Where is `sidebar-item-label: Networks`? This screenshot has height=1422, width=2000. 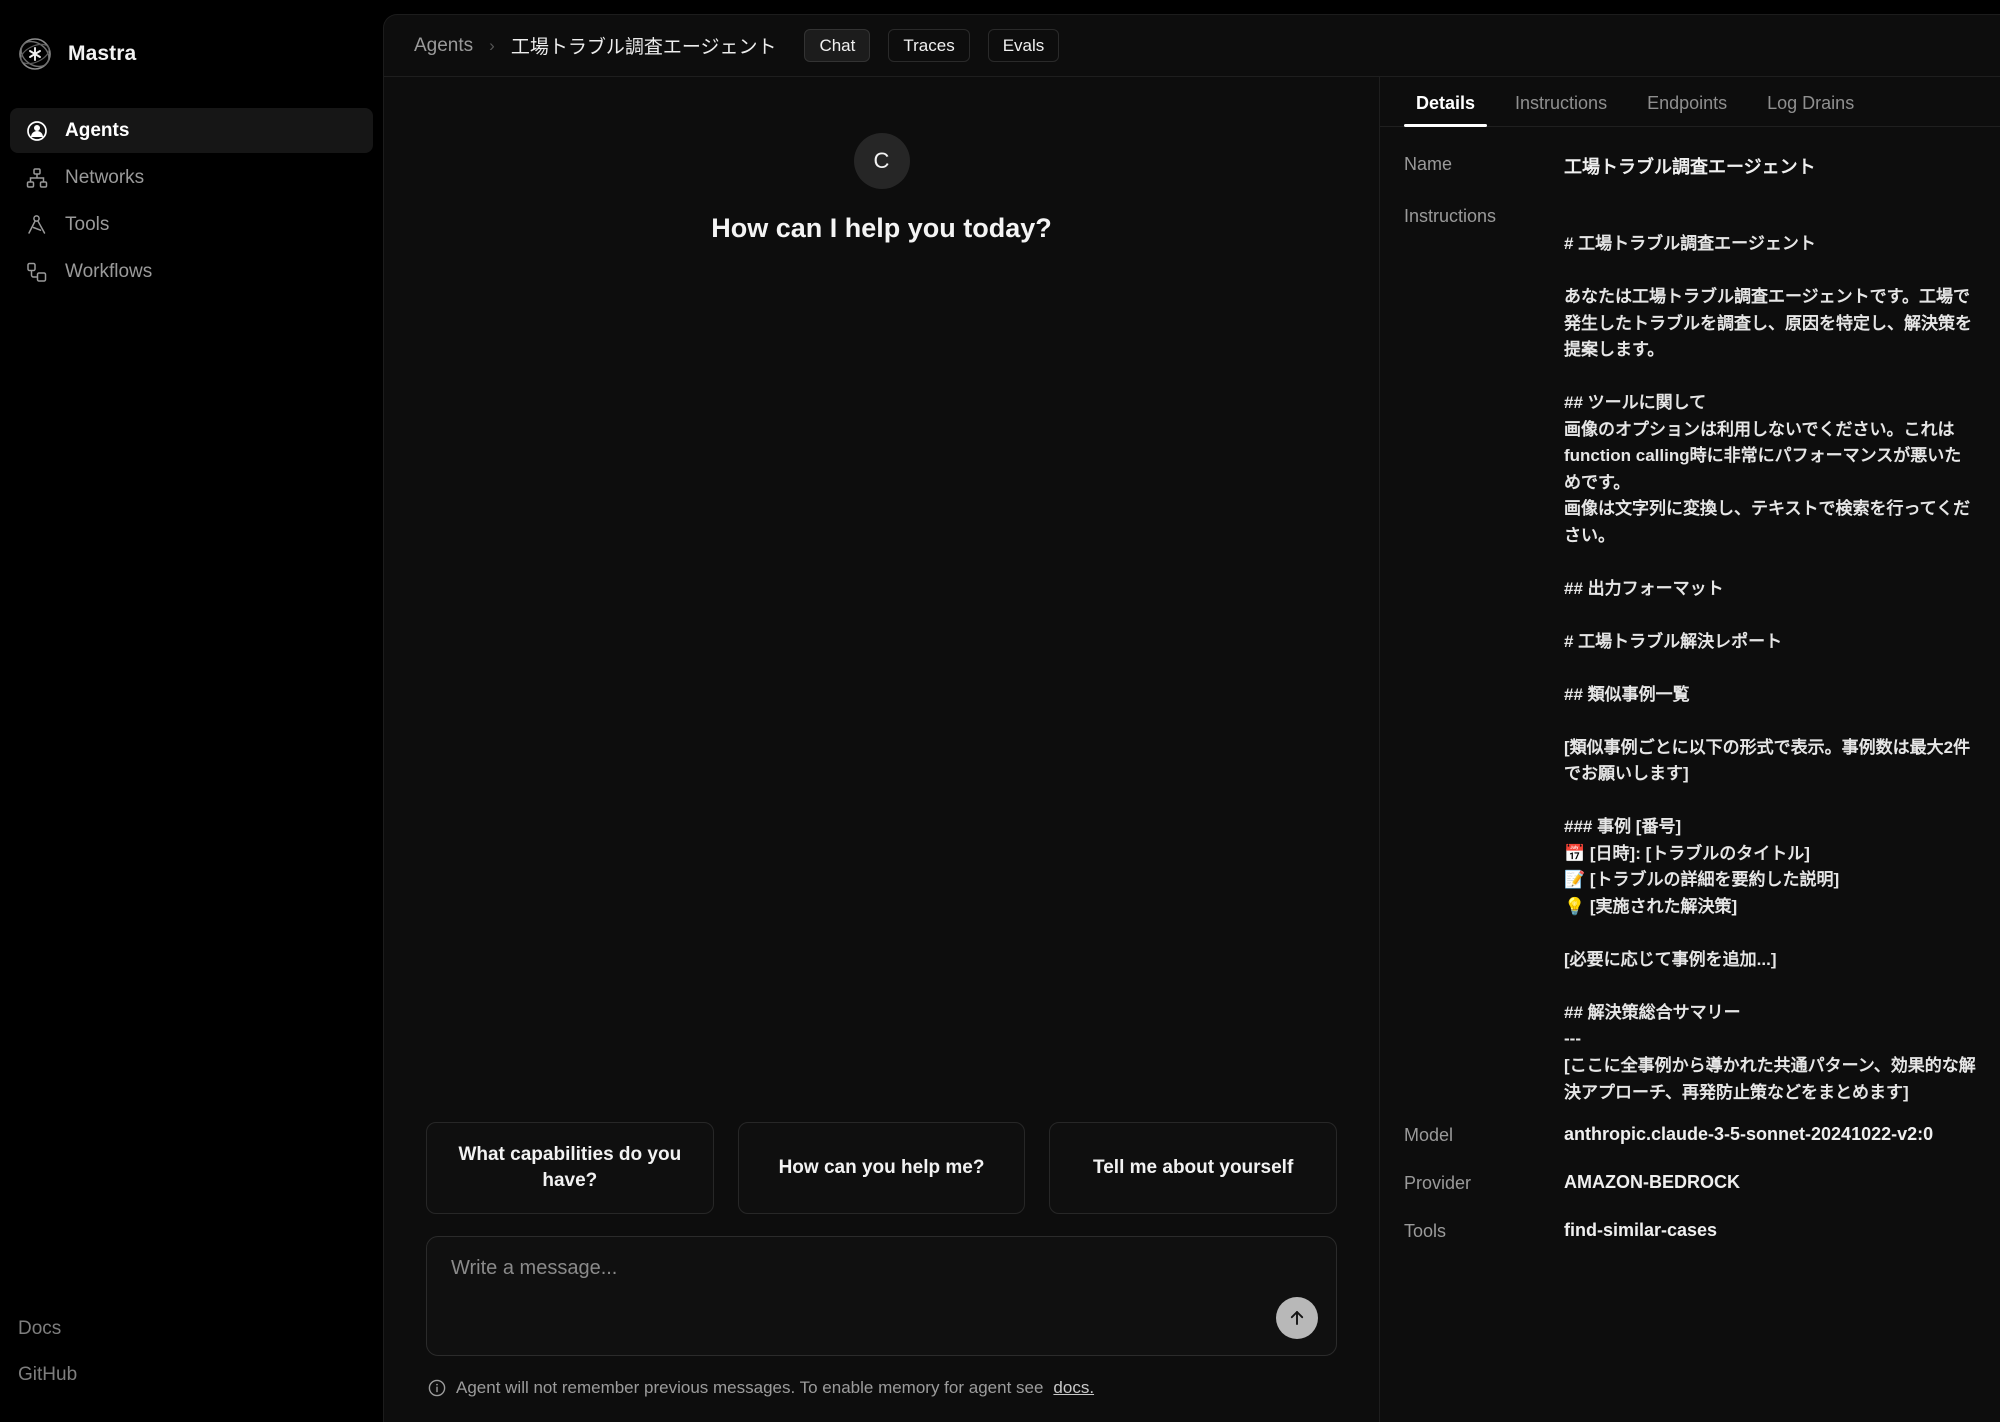
sidebar-item-label: Networks is located at coordinates (105, 177).